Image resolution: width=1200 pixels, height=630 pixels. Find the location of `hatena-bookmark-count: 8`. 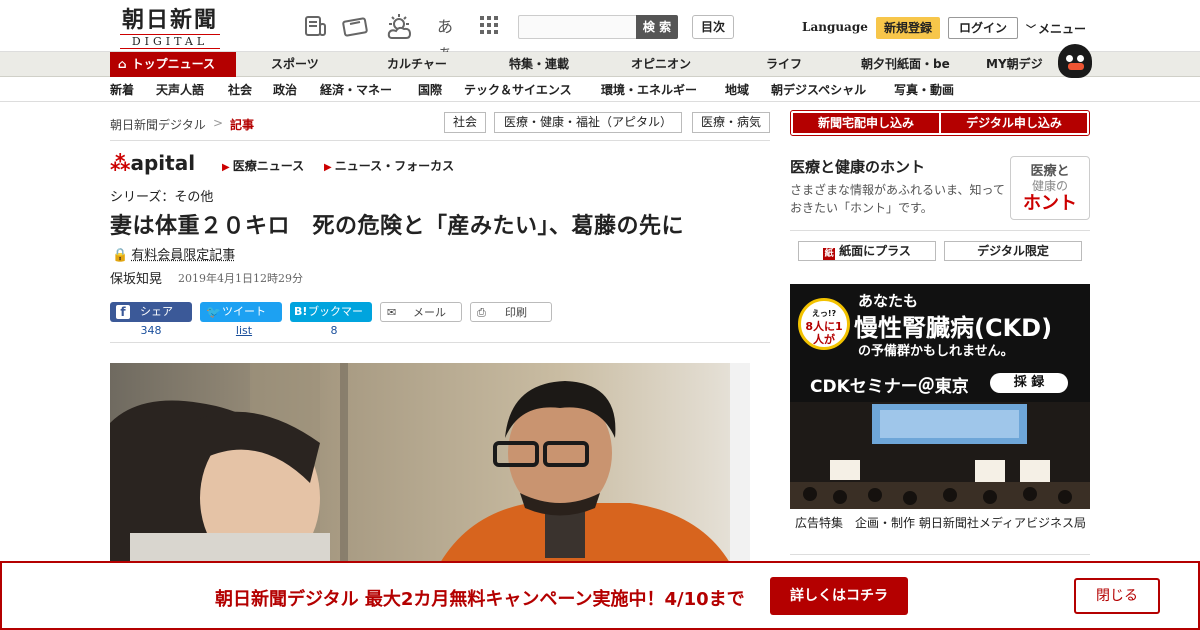

hatena-bookmark-count: 8 is located at coordinates (334, 330).